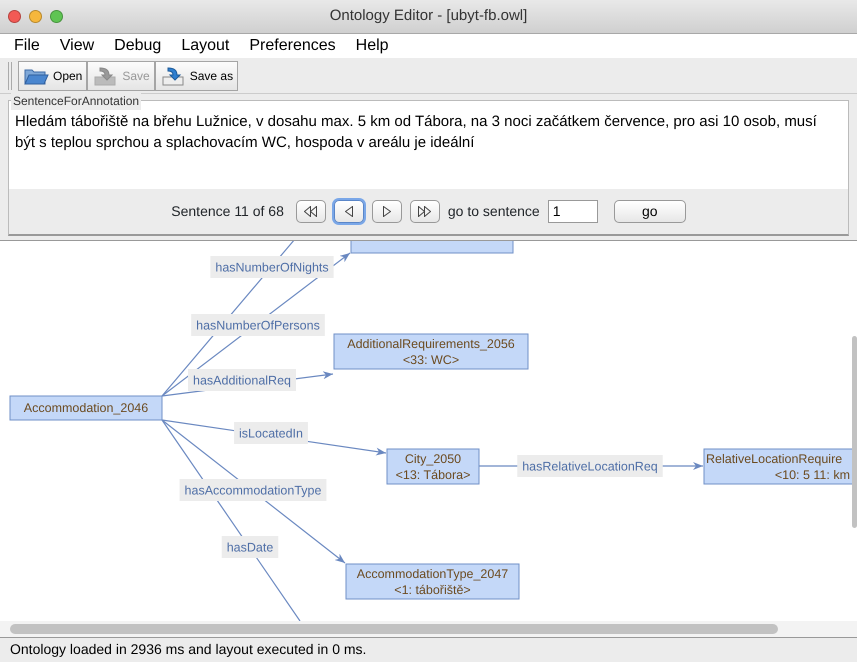 This screenshot has width=857, height=662. I want to click on vertical-scrollbar, so click(854, 432).